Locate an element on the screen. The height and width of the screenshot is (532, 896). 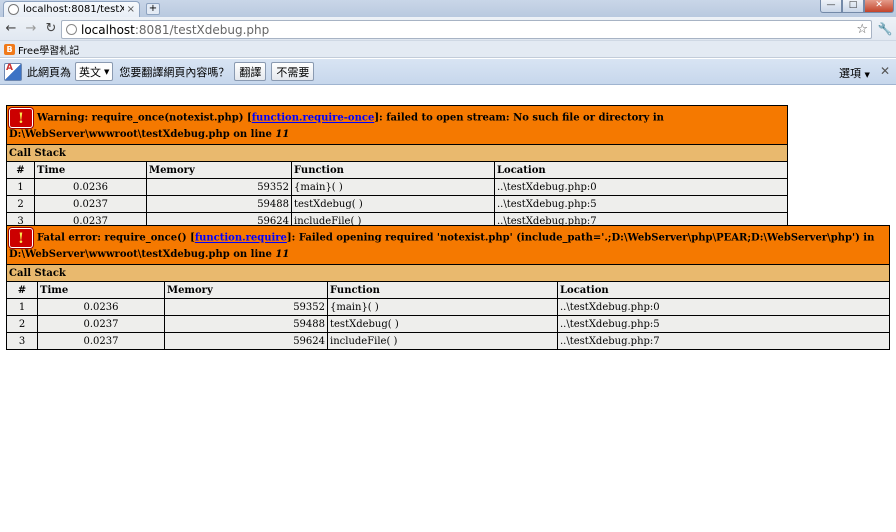
error-text: Warning: require_once(notexist.php) [ is located at coordinates (144, 118).